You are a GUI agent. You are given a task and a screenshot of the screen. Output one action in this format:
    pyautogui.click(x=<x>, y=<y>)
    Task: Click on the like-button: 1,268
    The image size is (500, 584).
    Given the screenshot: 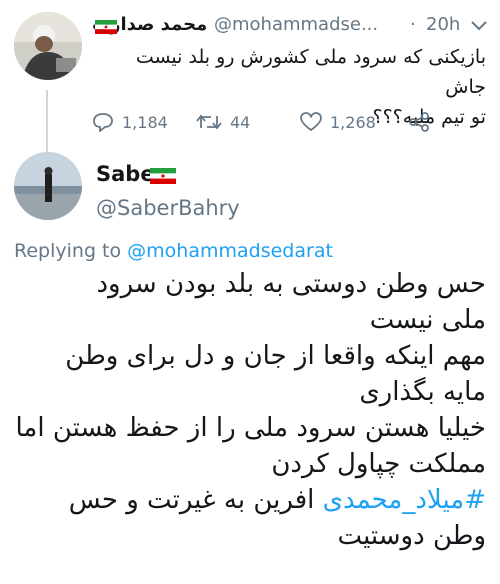 What is the action you would take?
    pyautogui.click(x=338, y=122)
    